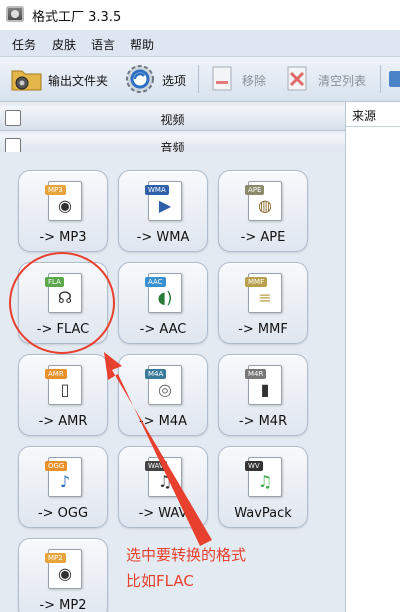 The image size is (400, 612). Describe the element at coordinates (56, 374) in the screenshot. I see `format-tag: AMR` at that location.